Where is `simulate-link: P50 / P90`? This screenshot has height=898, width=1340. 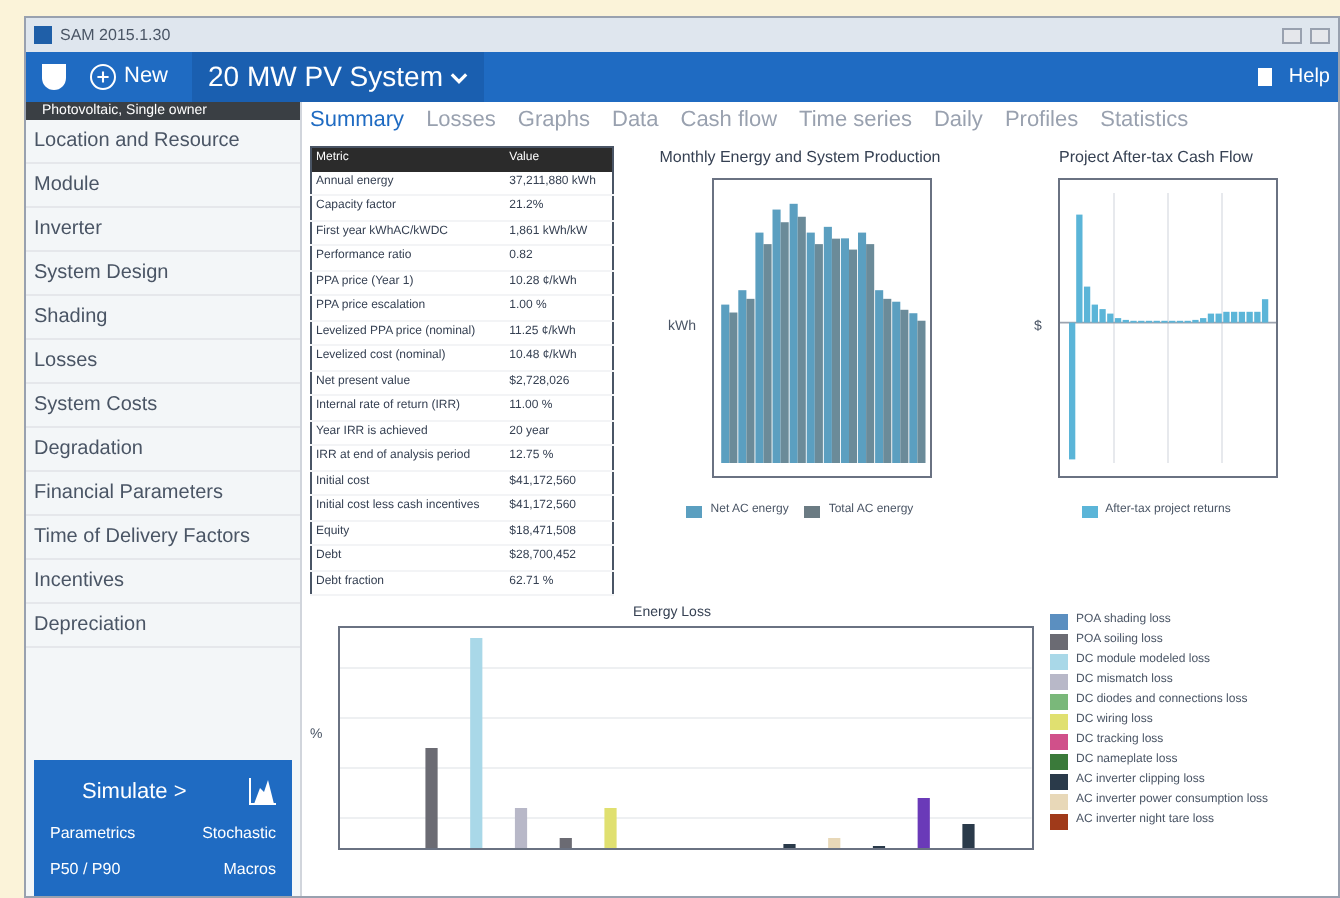 simulate-link: P50 / P90 is located at coordinates (106, 870).